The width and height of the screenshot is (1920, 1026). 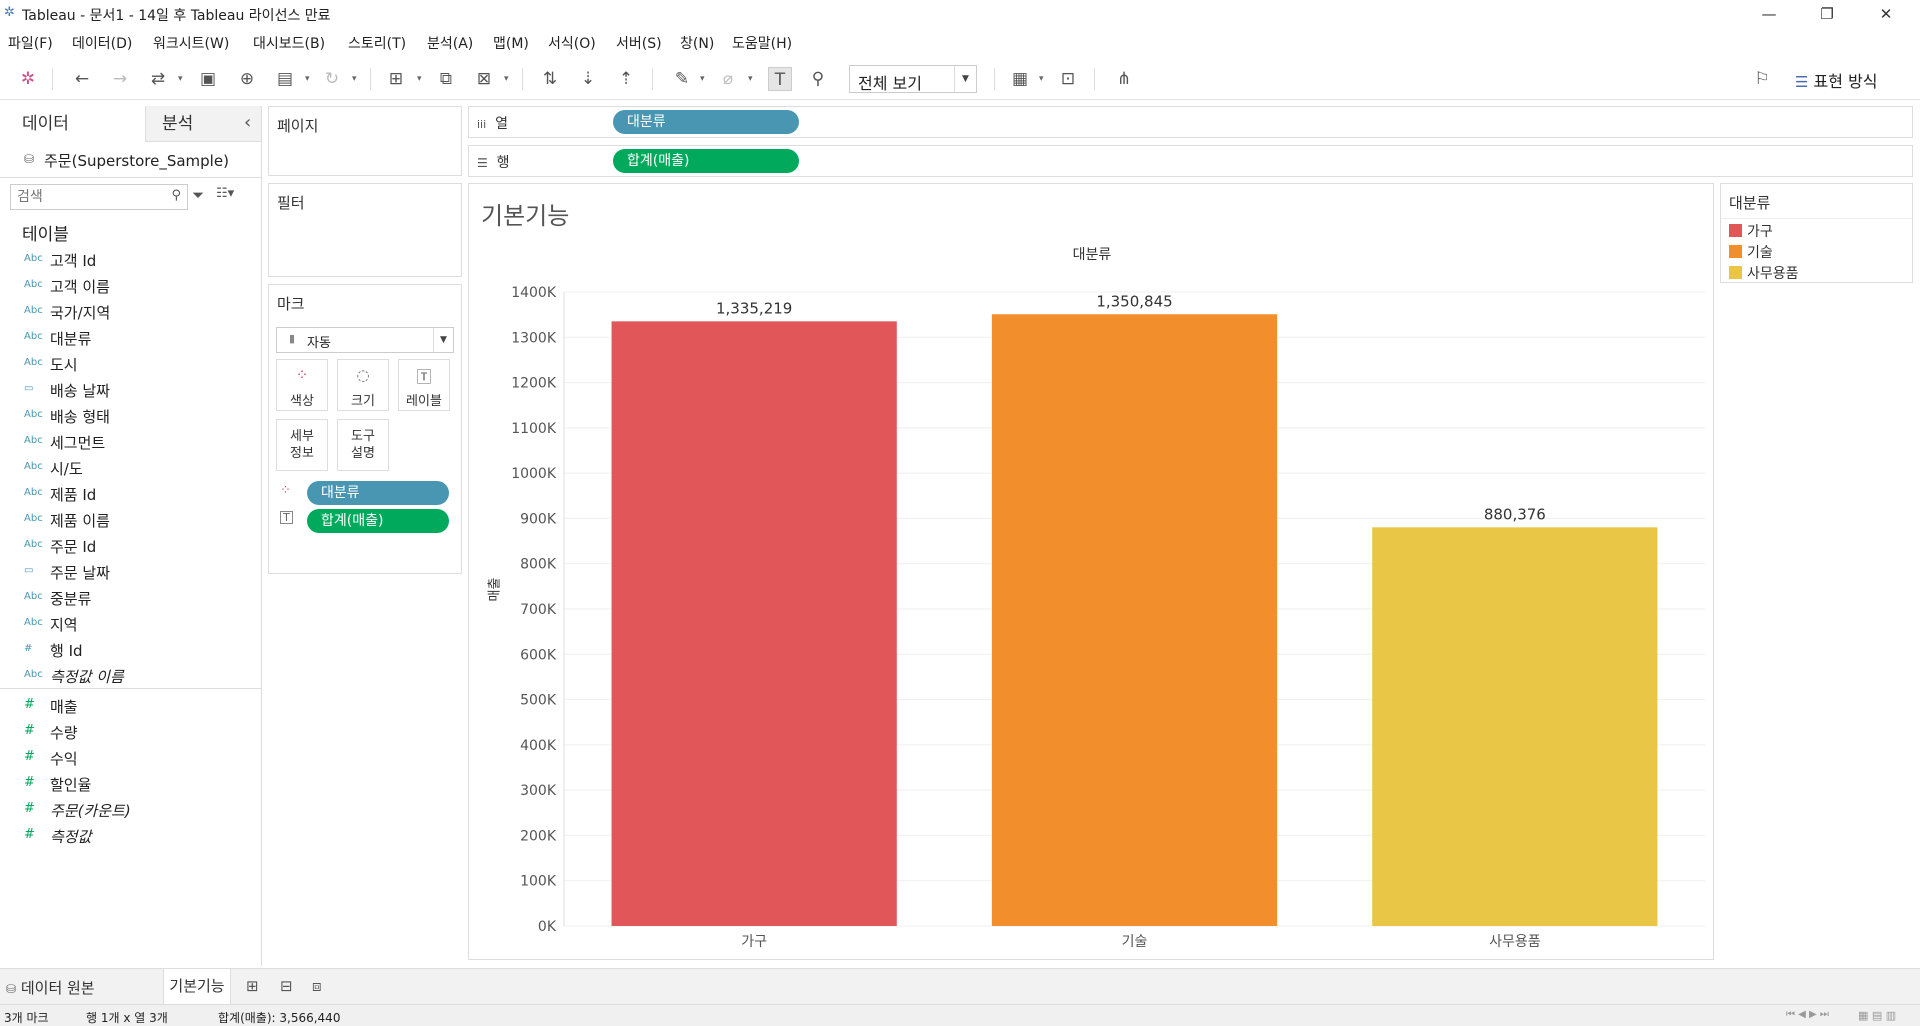 What do you see at coordinates (130, 836) in the screenshot?
I see `measure-field: # 측정값` at bounding box center [130, 836].